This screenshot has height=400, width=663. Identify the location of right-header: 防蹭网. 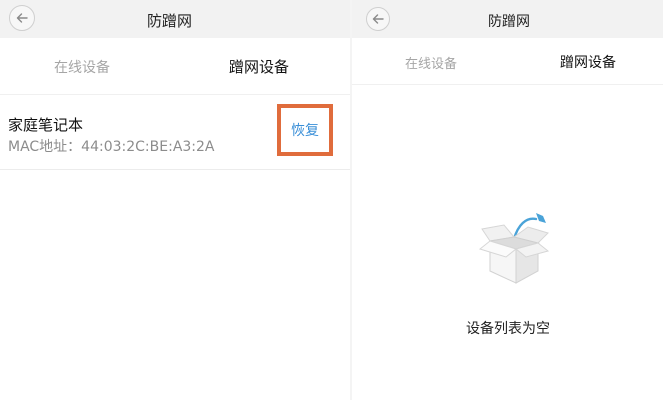
(507, 19).